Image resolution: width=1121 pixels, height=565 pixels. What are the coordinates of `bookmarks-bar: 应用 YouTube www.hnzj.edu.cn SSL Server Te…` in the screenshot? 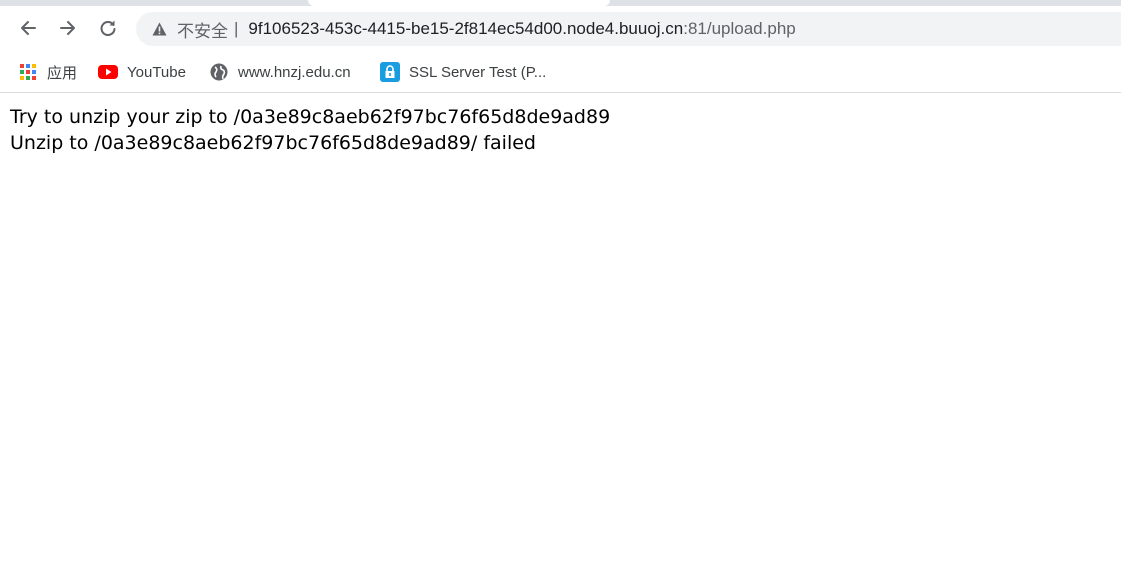 It's located at (560, 72).